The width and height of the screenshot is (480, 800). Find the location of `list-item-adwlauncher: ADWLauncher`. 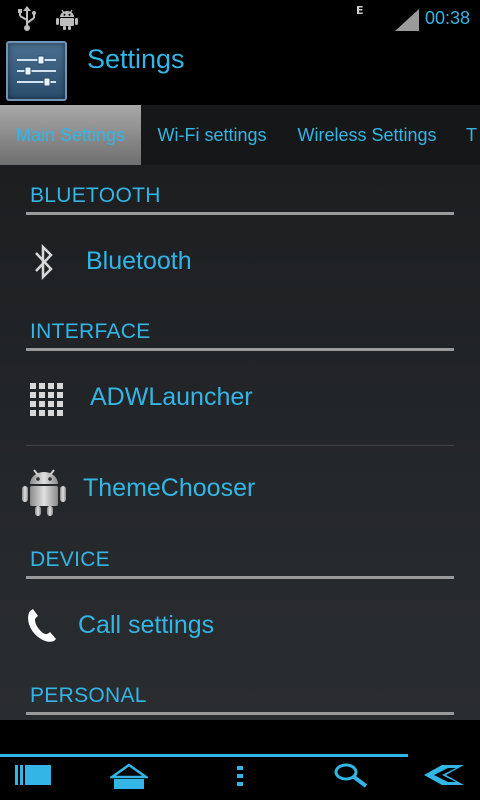

list-item-adwlauncher: ADWLauncher is located at coordinates (240, 400).